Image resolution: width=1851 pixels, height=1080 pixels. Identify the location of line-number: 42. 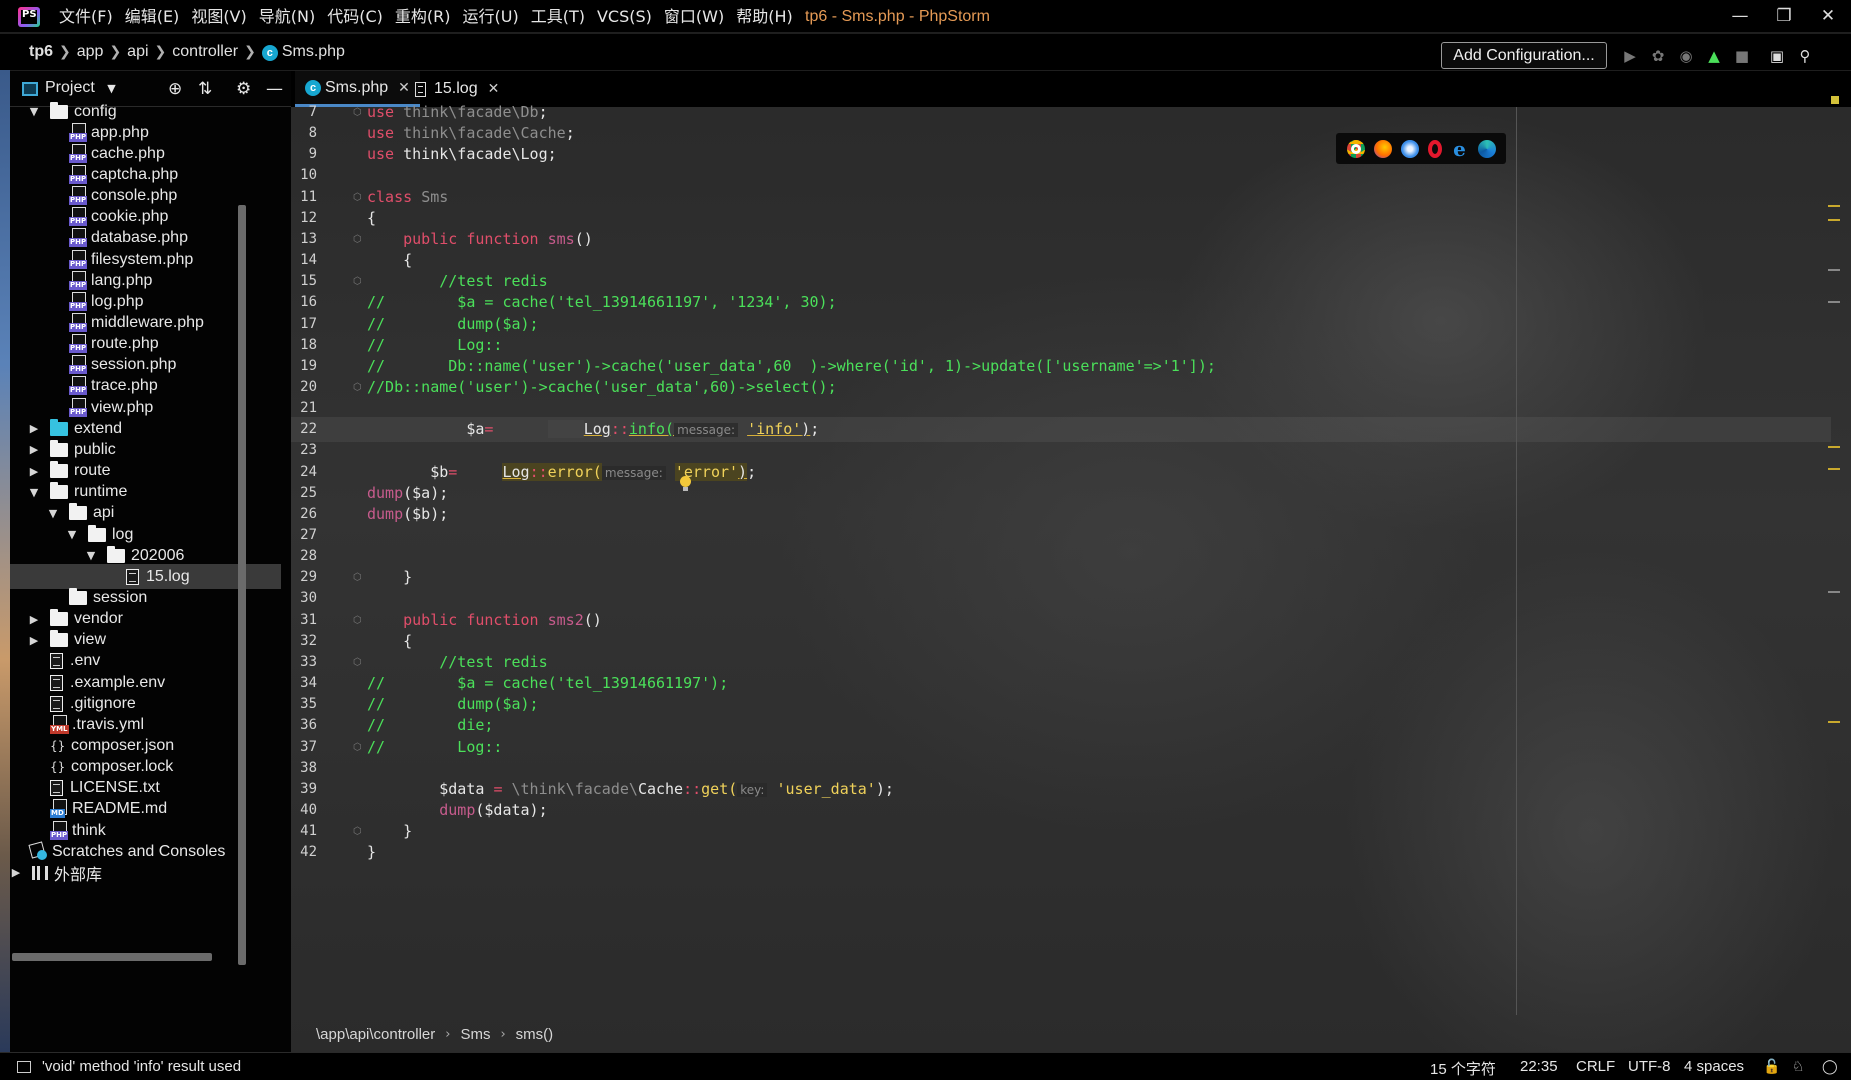
(304, 852).